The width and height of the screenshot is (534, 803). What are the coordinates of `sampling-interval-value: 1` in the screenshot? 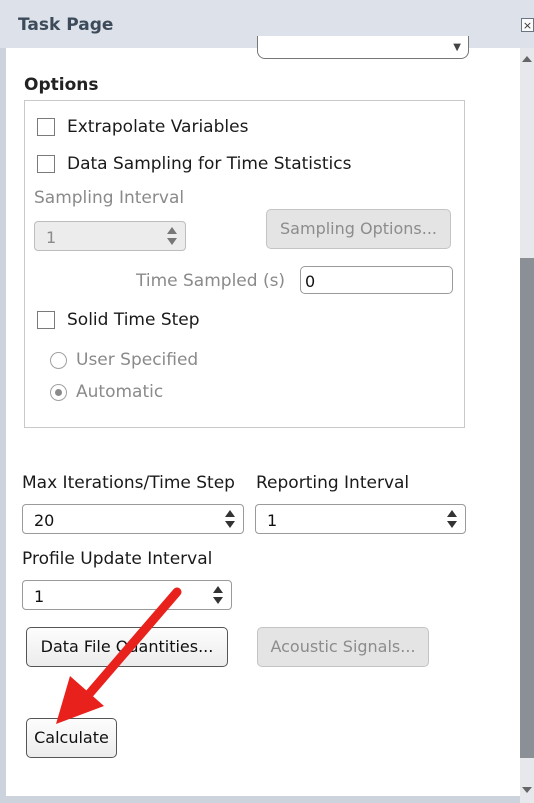 It's located at (51, 237).